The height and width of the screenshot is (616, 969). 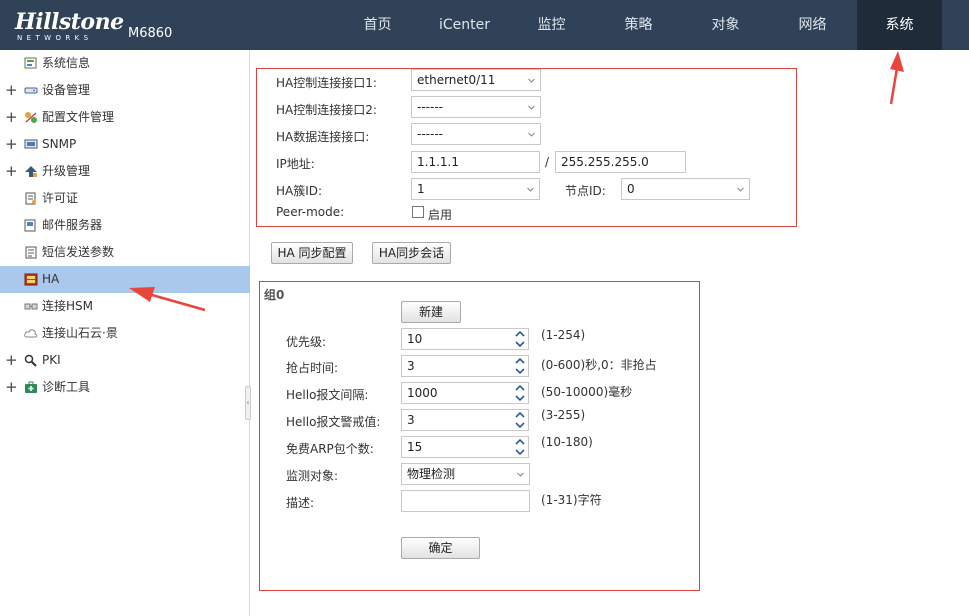 I want to click on netmask-input: 255.255.255.0, so click(x=620, y=162).